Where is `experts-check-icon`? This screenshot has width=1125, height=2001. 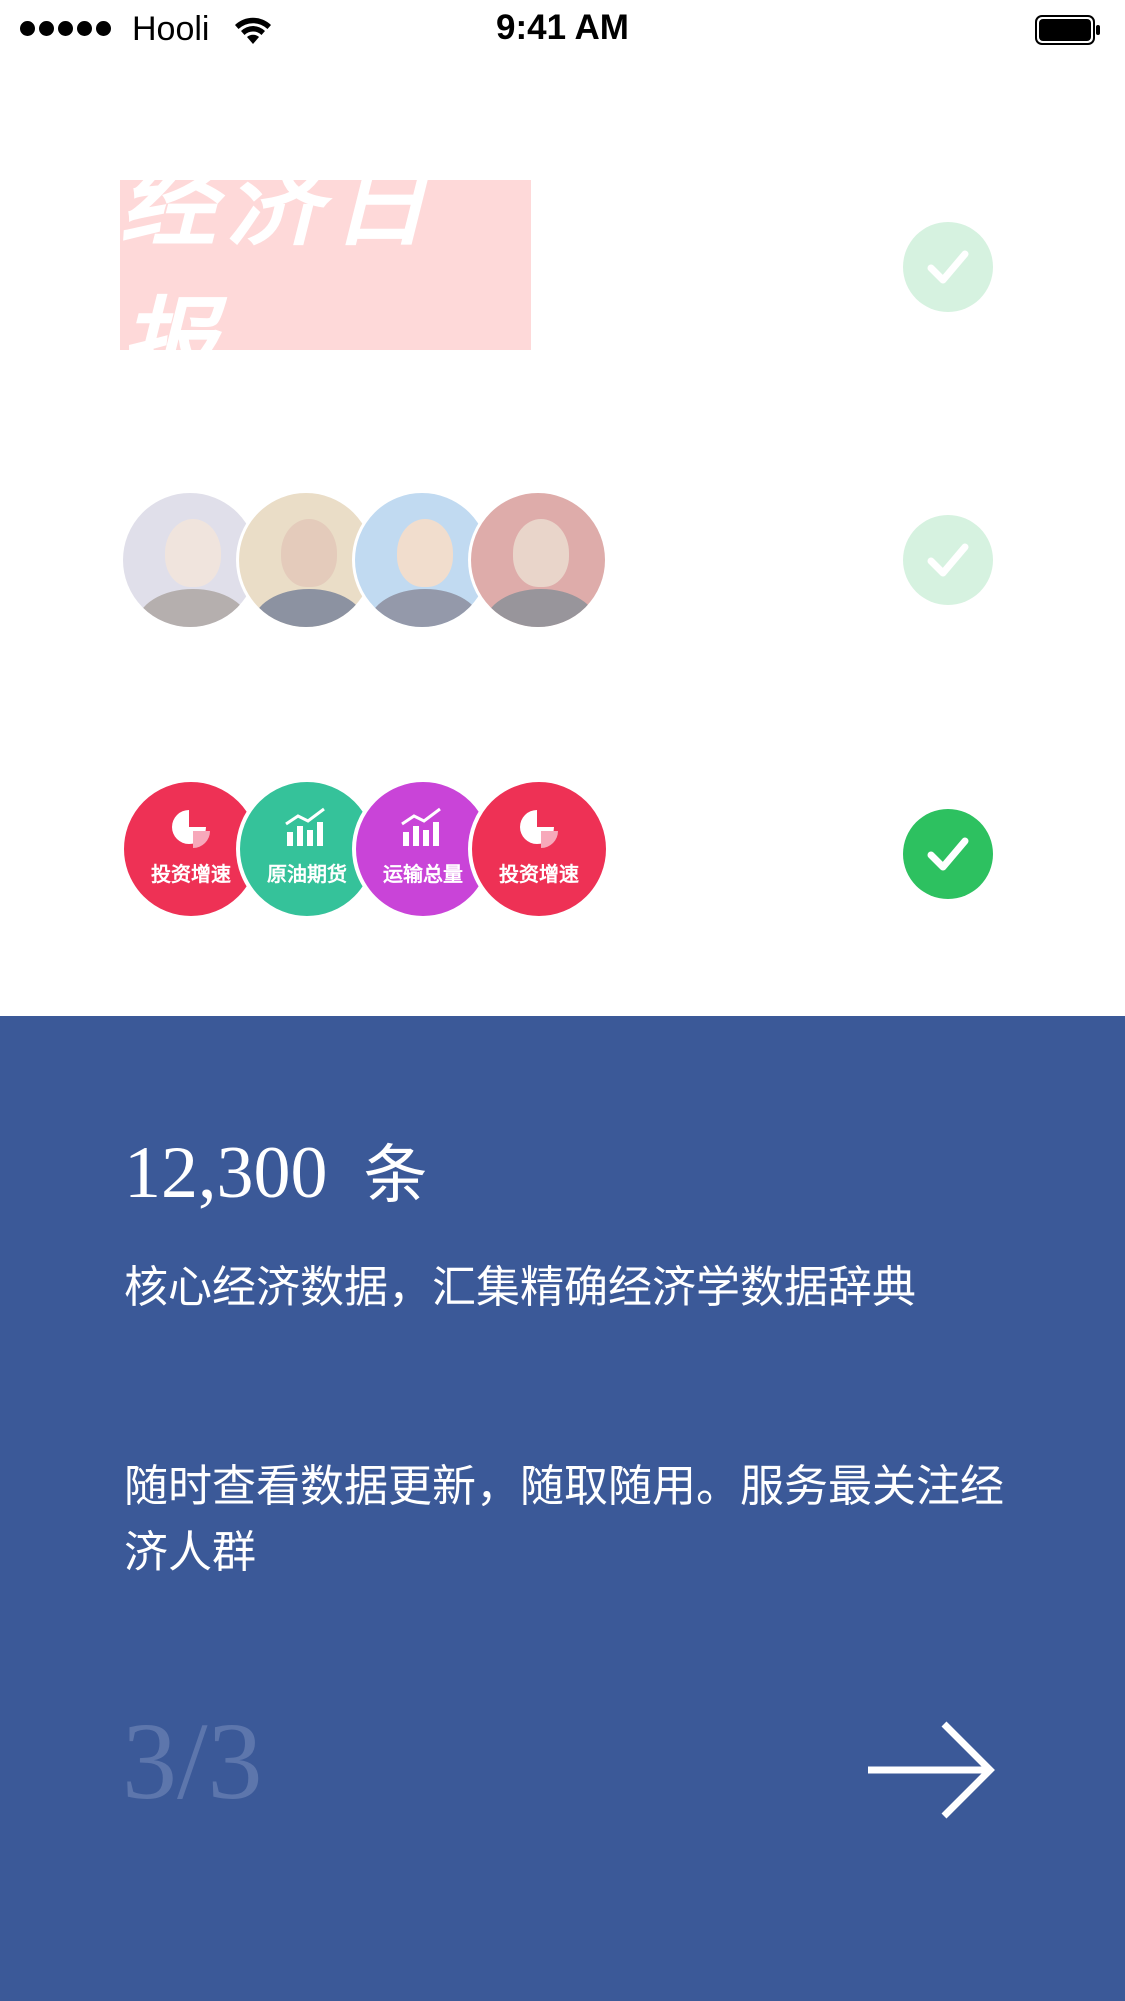
experts-check-icon is located at coordinates (948, 560).